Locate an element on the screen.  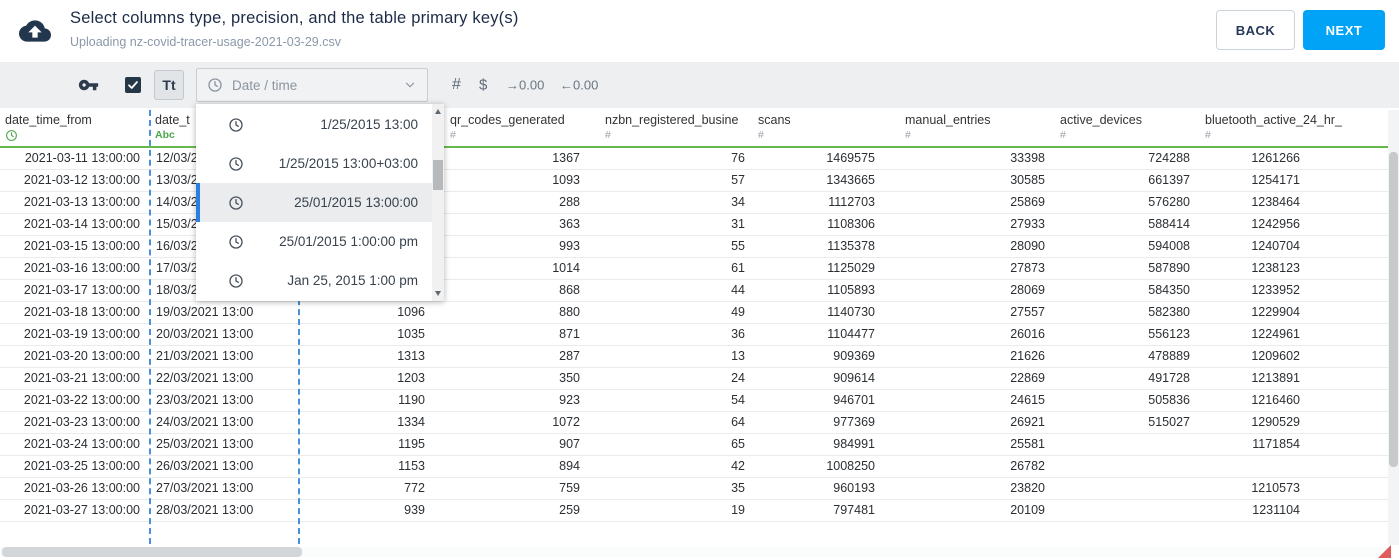
table-cell: 26/03/2021 13:00 is located at coordinates (205, 466).